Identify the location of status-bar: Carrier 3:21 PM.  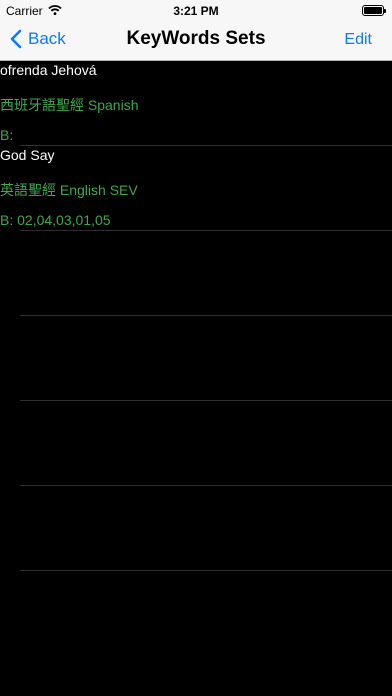
(196, 11).